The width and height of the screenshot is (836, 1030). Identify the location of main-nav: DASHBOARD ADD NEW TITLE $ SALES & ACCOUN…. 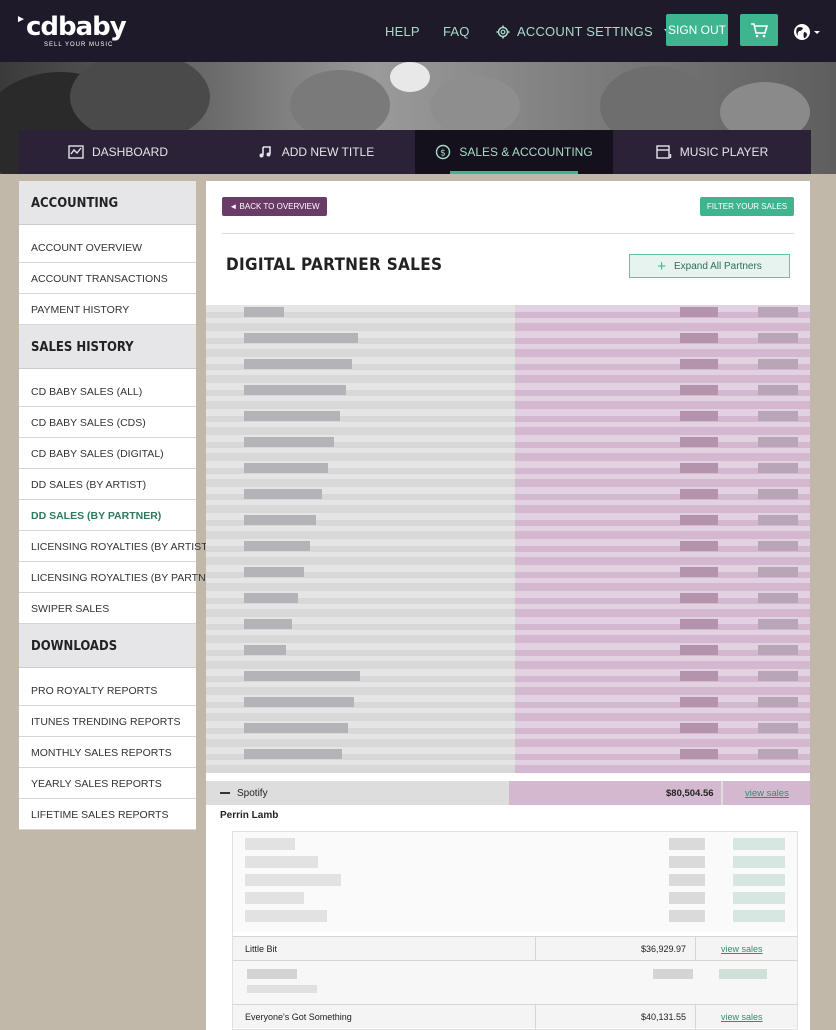
(415, 152).